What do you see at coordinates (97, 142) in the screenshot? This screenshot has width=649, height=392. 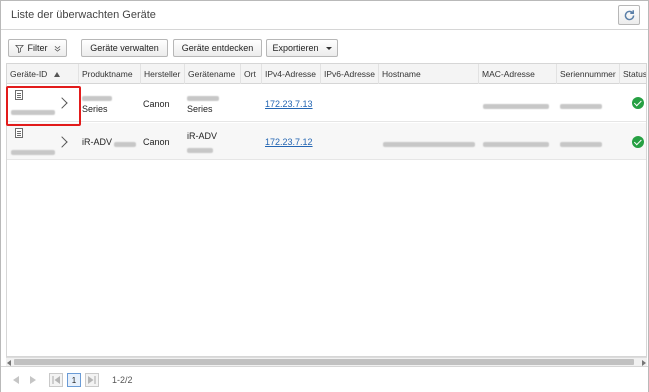 I see `product-name: iR-ADV` at bounding box center [97, 142].